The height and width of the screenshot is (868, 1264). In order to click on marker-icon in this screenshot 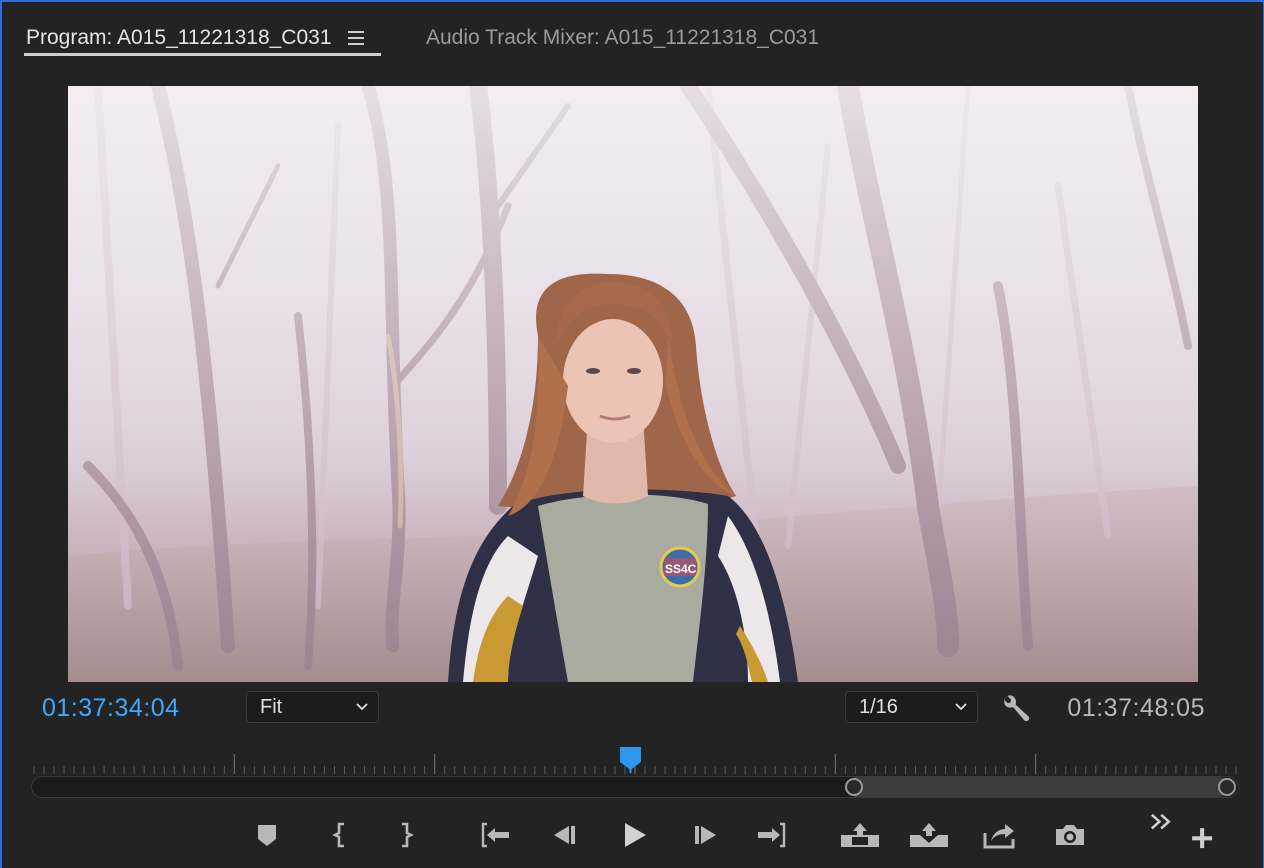, I will do `click(267, 835)`.